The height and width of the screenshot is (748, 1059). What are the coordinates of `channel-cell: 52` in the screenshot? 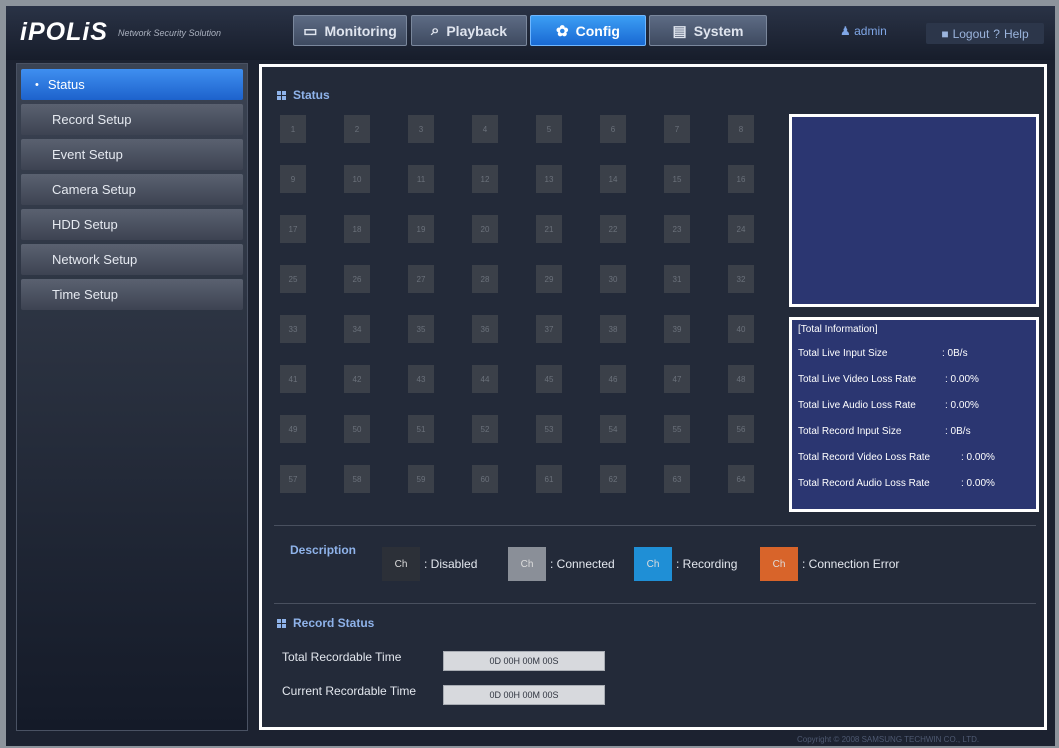 It's located at (485, 429).